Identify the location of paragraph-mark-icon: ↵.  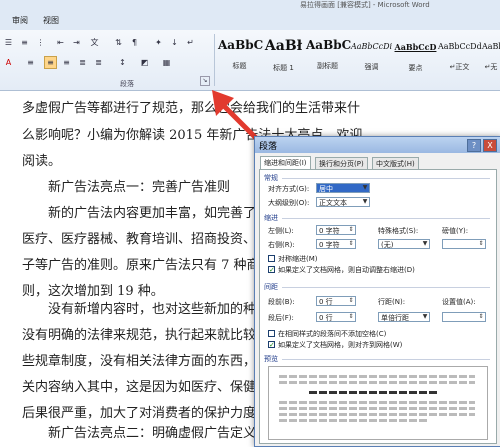
(190, 42).